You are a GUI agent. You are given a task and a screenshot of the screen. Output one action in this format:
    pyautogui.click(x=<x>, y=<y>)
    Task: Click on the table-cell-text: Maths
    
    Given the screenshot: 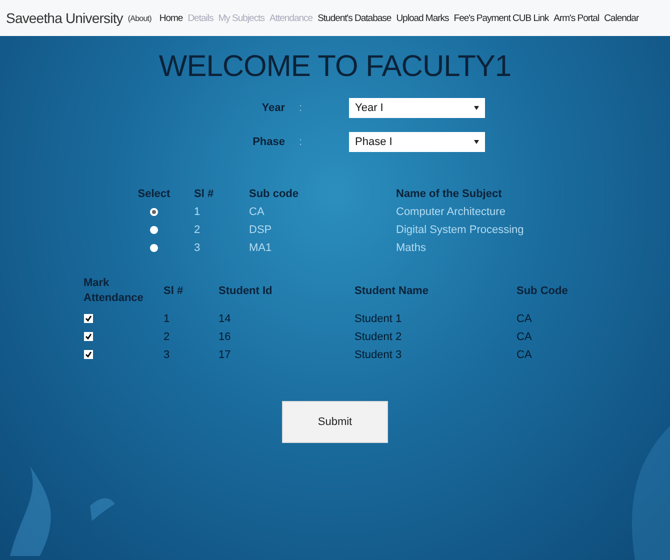 What is the action you would take?
    pyautogui.click(x=411, y=248)
    